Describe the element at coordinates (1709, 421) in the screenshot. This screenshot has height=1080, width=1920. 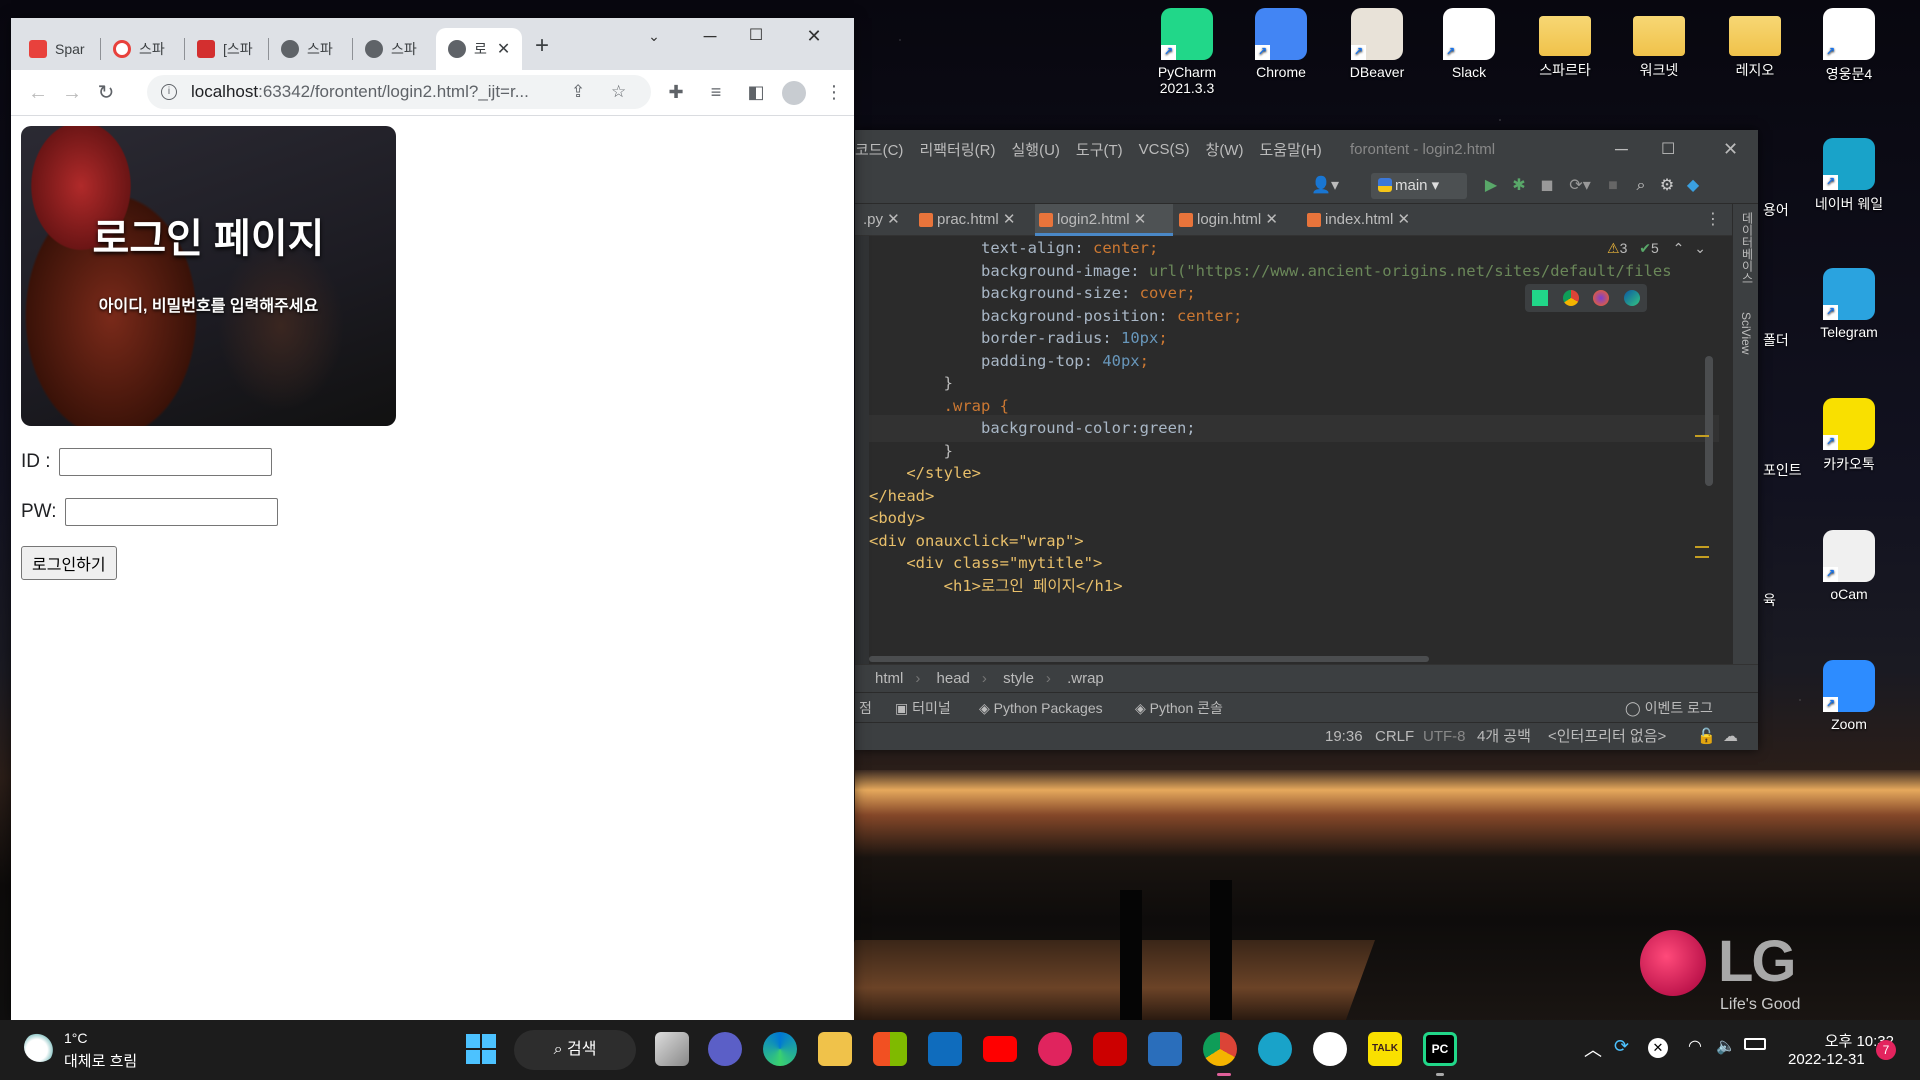
I see `editor-scrollbar` at that location.